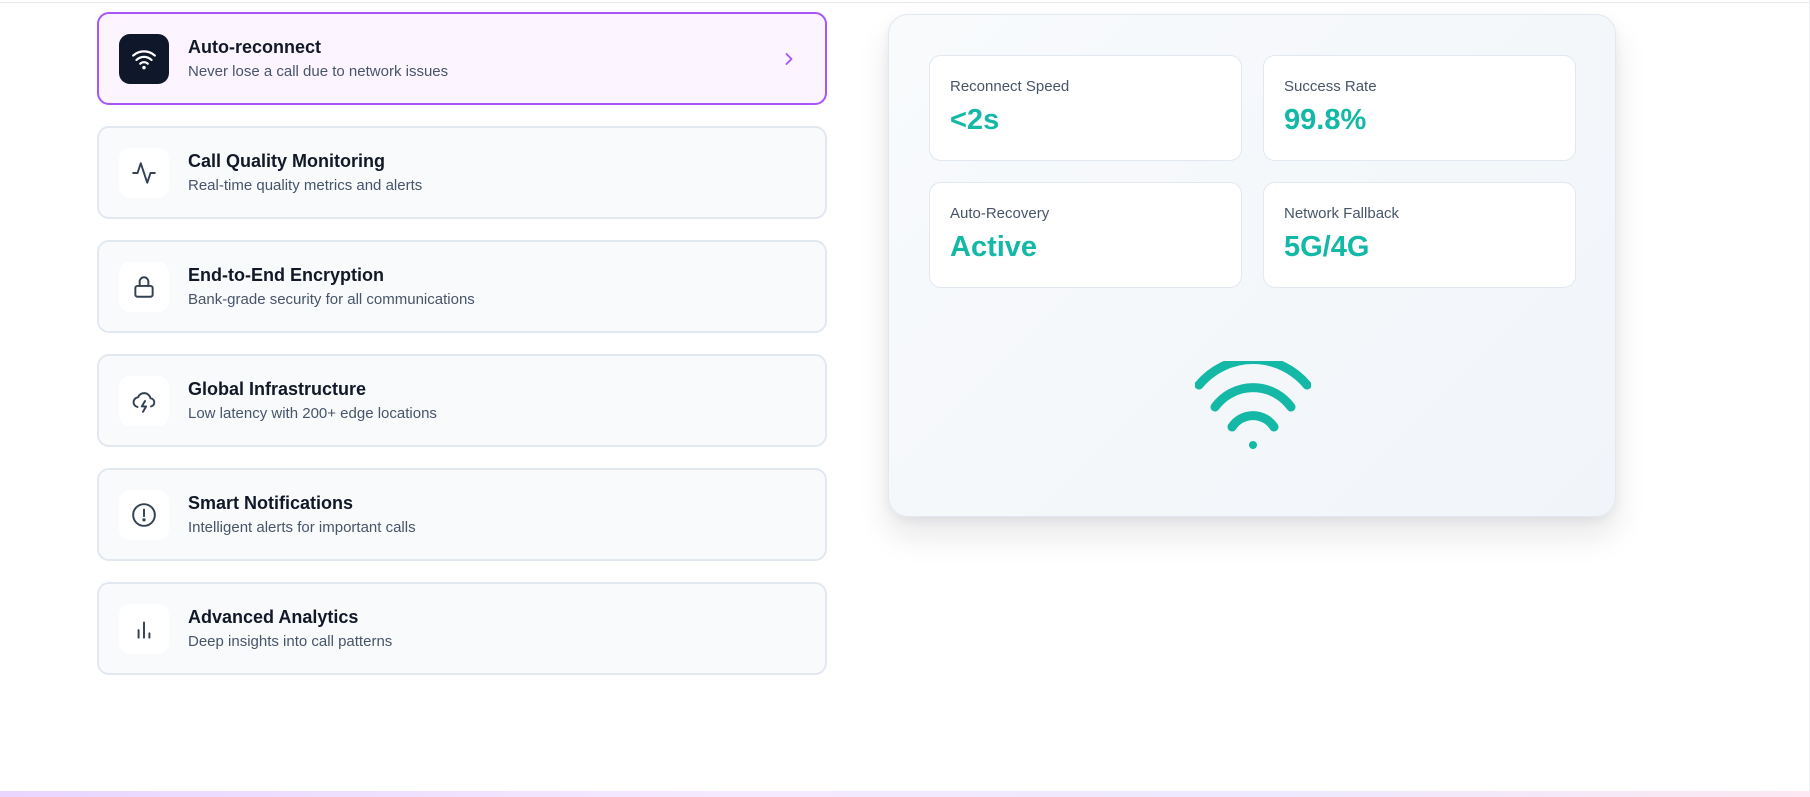  I want to click on feature-description: Deep insights into call patterns, so click(290, 641).